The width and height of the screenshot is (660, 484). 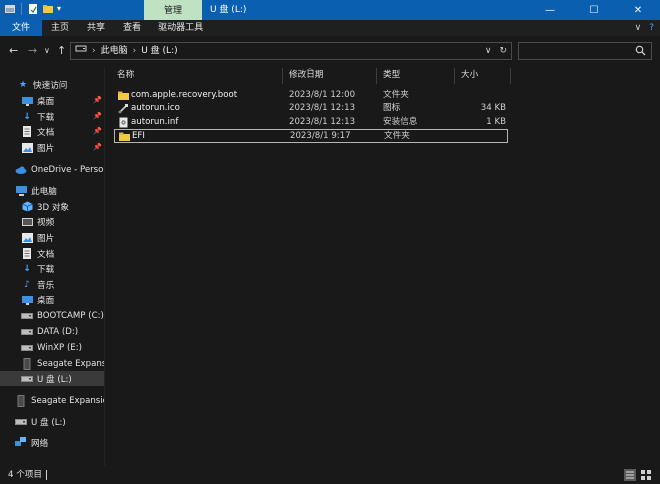 I want to click on sidebar-item-3d-objects: 3D 对象, so click(x=45, y=206).